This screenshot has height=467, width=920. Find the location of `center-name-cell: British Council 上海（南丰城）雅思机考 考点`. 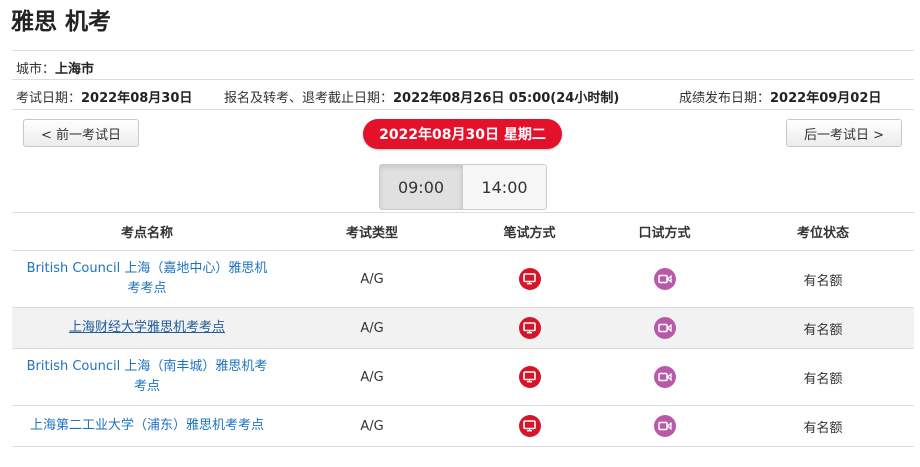

center-name-cell: British Council 上海（南丰城）雅思机考 考点 is located at coordinates (147, 377).